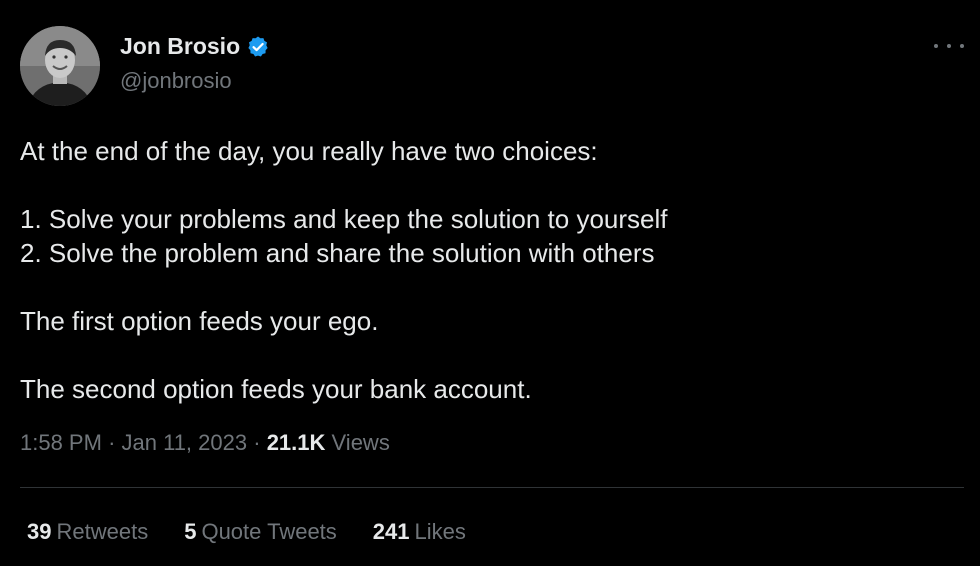 The height and width of the screenshot is (566, 980). I want to click on views-count: 21.1K, so click(296, 442).